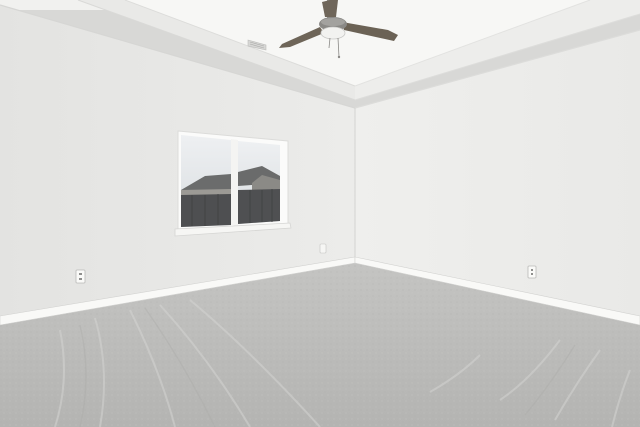 This screenshot has height=427, width=640. Describe the element at coordinates (333, 33) in the screenshot. I see `fan-light-kit` at that location.